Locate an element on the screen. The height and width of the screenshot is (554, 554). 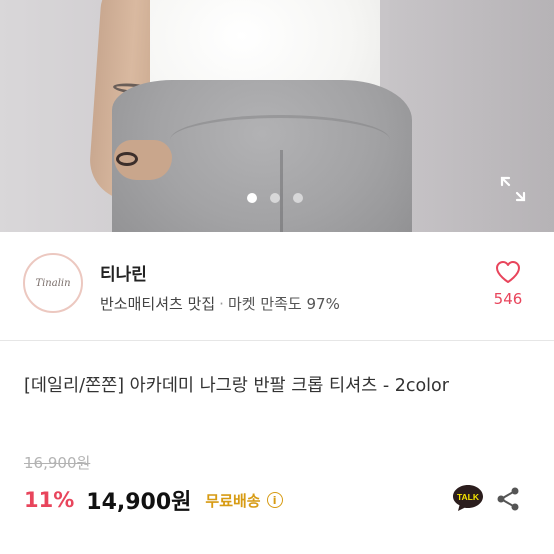
share-icon is located at coordinates (508, 499).